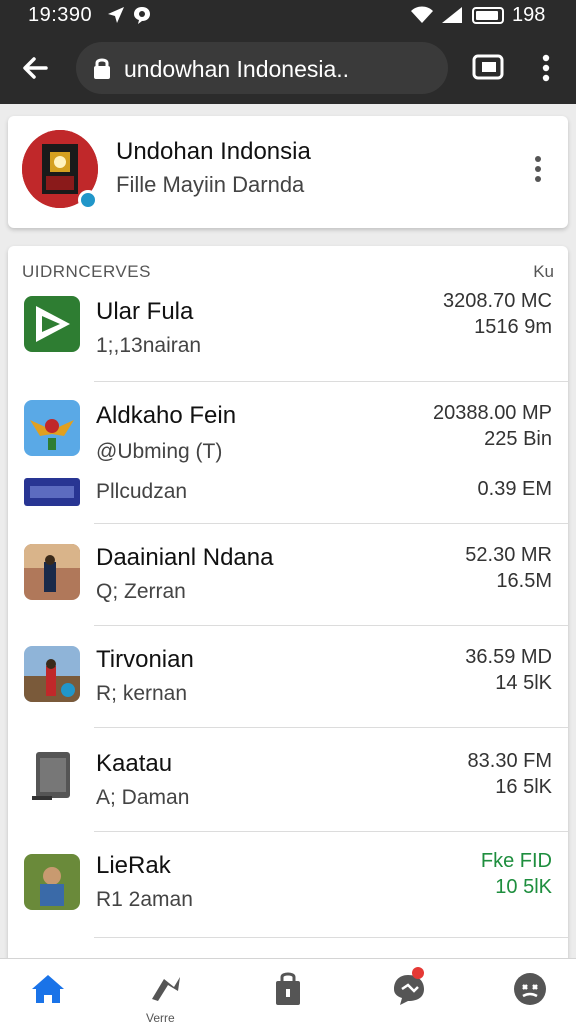  Describe the element at coordinates (489, 68) in the screenshot. I see `tab-switcher-icon` at that location.